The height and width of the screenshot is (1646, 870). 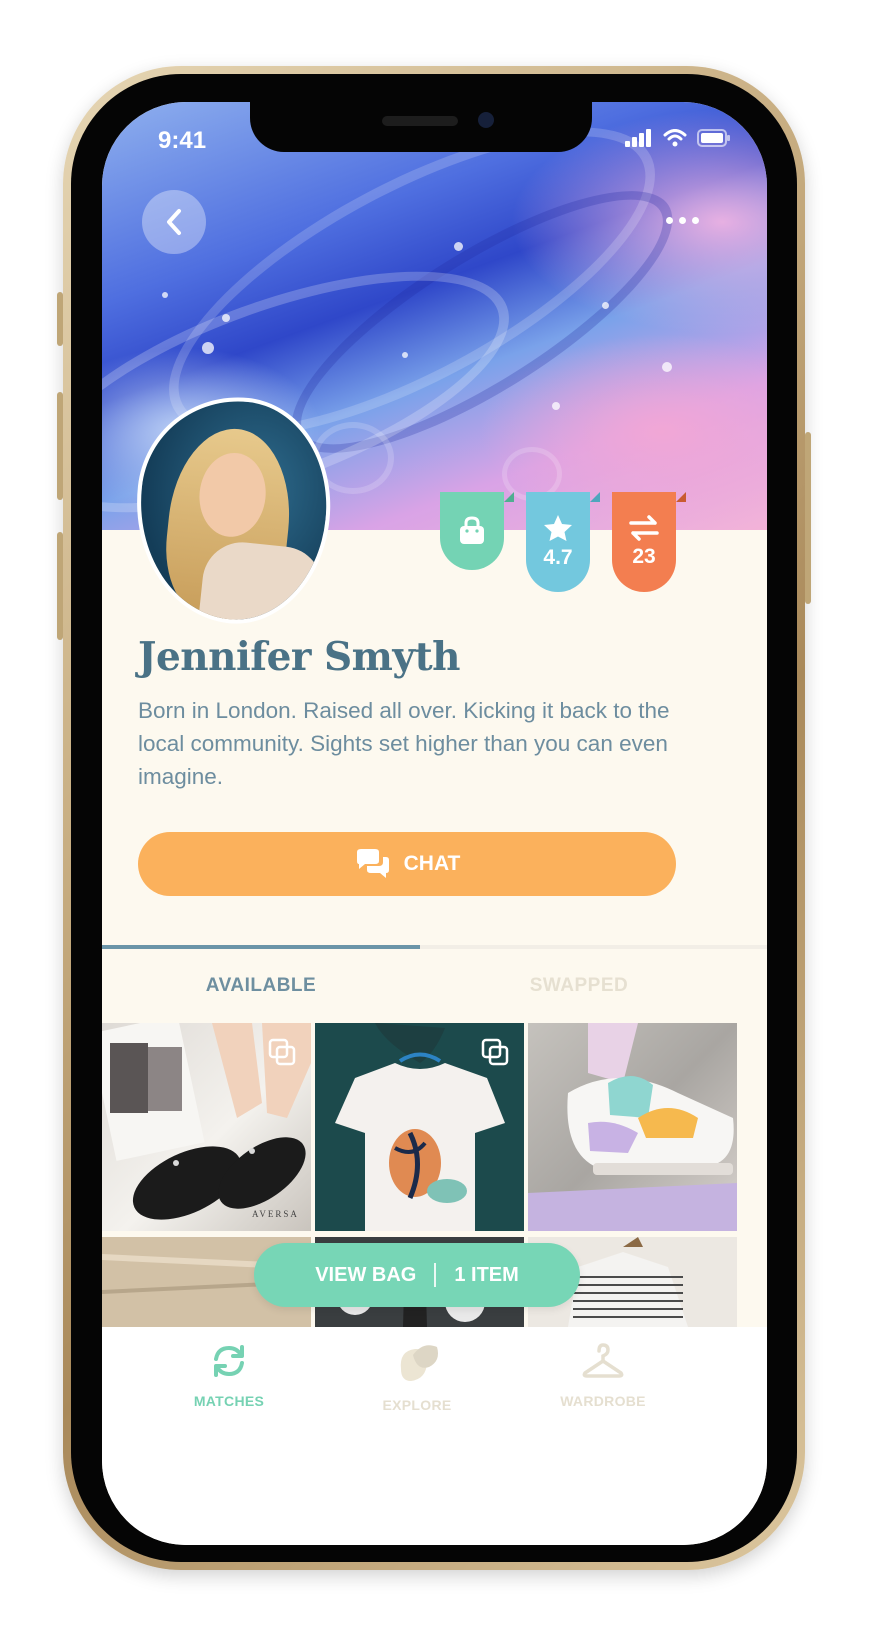 What do you see at coordinates (420, 121) in the screenshot?
I see `speaker` at bounding box center [420, 121].